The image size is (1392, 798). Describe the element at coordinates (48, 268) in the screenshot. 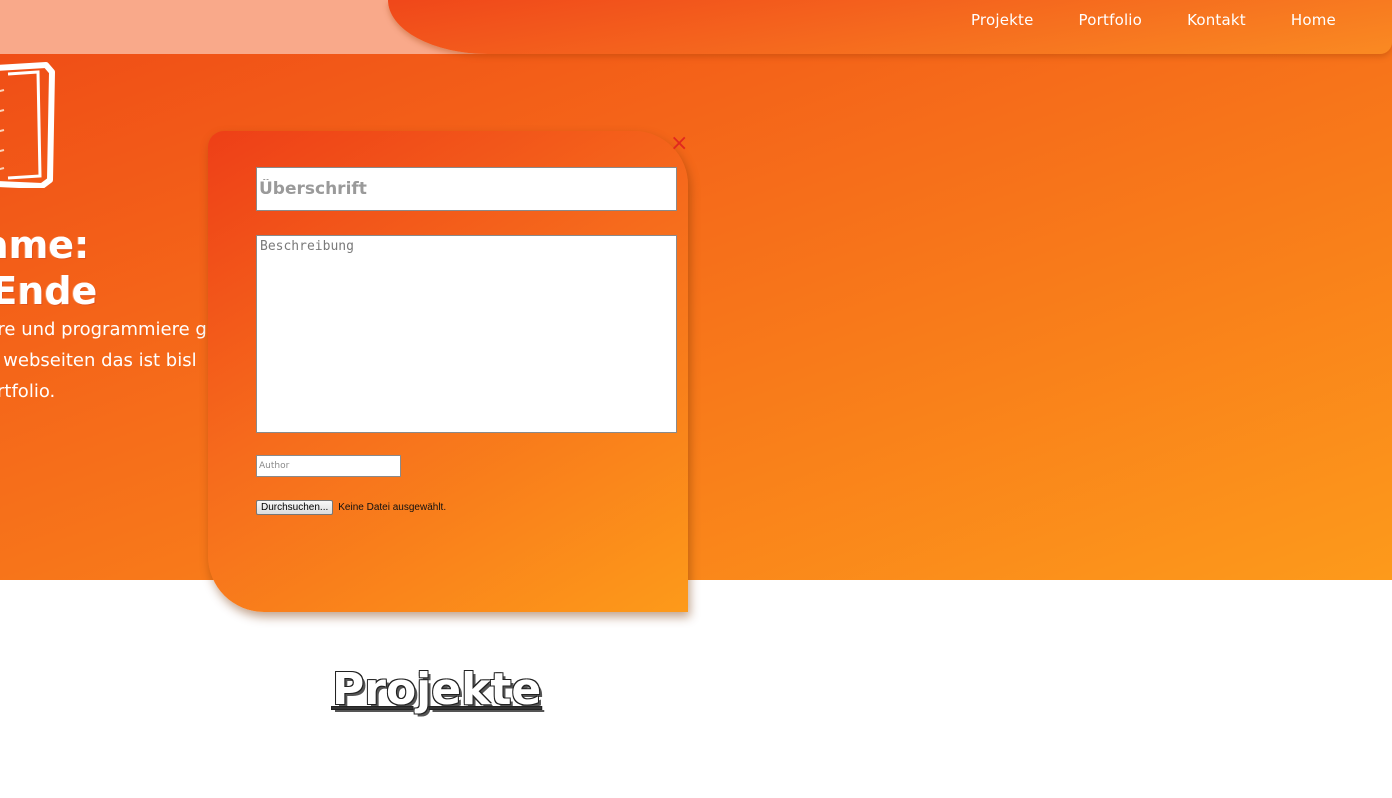

I see `hero-heading: name:z Ende` at that location.